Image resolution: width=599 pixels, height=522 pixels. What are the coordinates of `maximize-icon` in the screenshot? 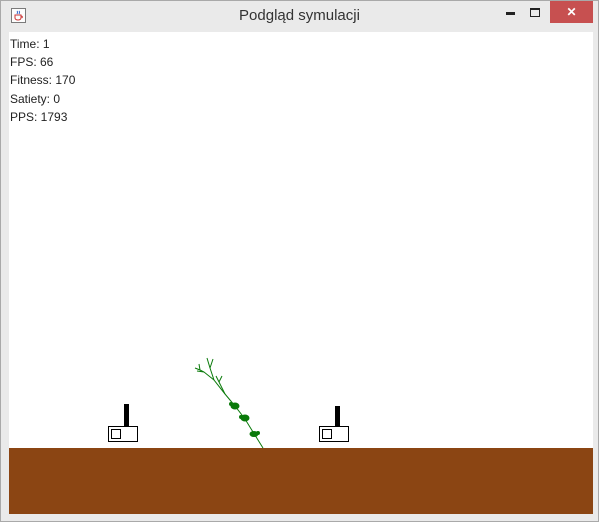 It's located at (535, 12).